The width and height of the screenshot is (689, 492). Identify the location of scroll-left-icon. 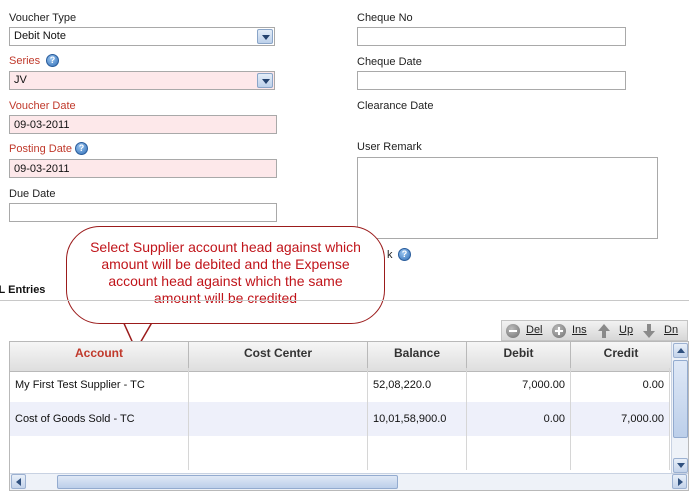
(18, 481).